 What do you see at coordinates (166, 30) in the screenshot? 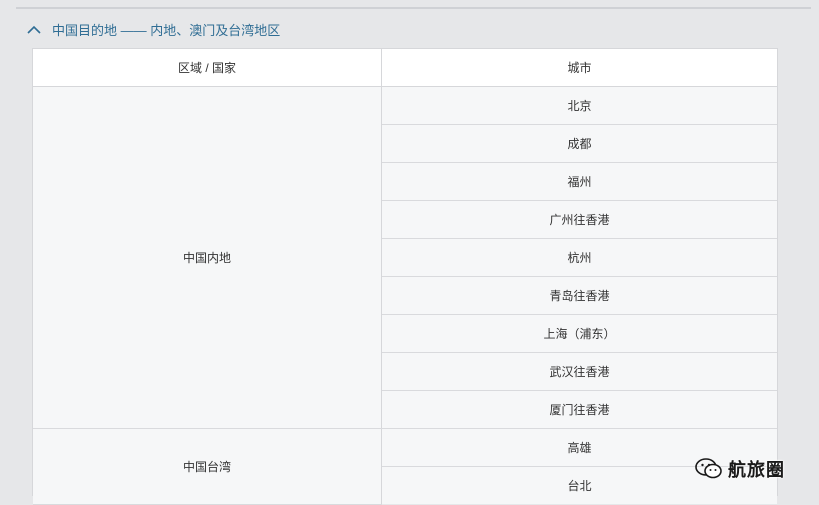
I see `section-title: 中国目的地 —— 内地、澳门及台湾地区` at bounding box center [166, 30].